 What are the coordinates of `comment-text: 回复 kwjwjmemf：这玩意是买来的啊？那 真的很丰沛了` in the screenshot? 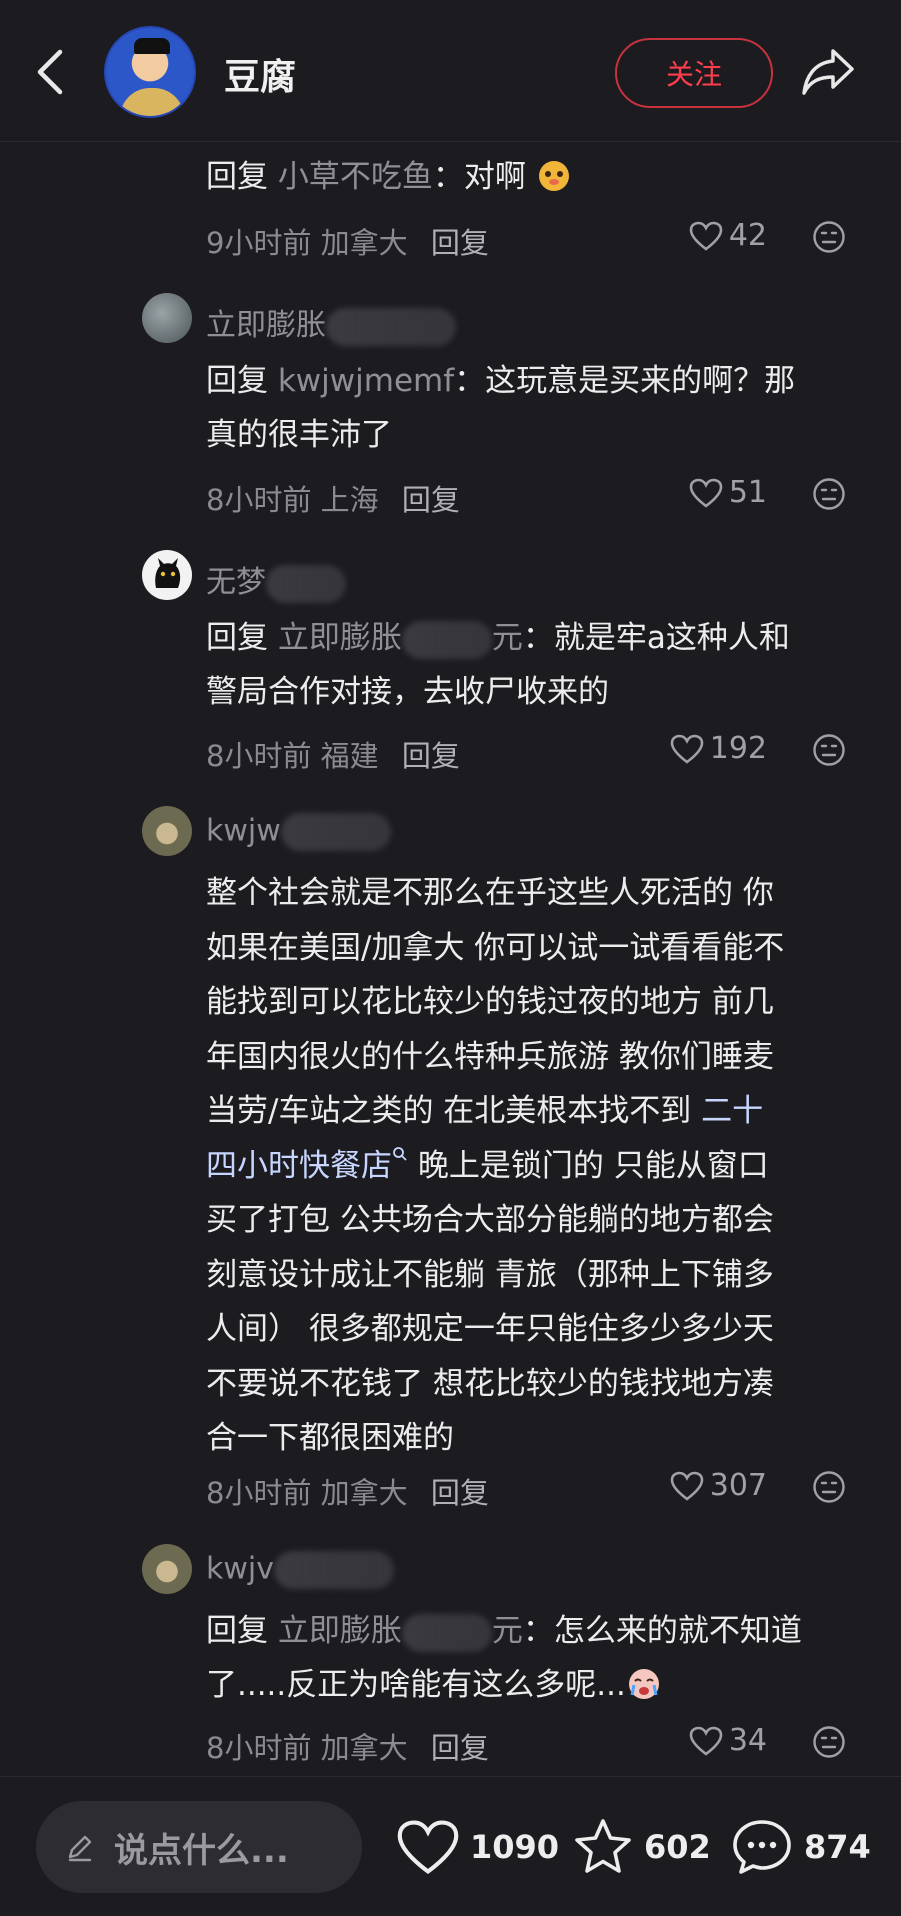 It's located at (501, 408).